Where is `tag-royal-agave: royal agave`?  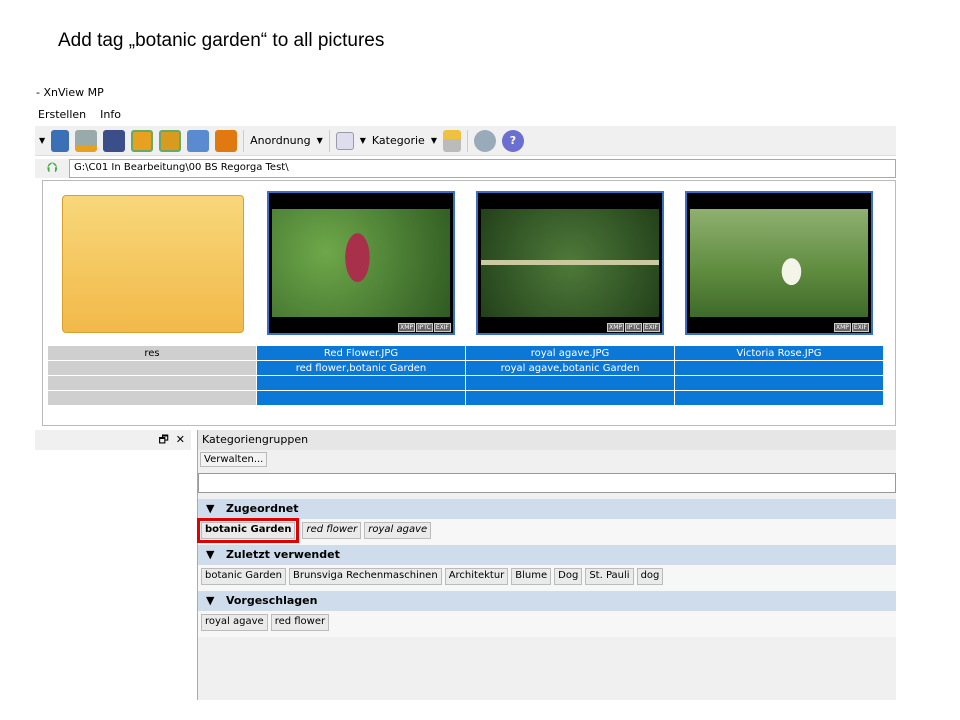 tag-royal-agave: royal agave is located at coordinates (398, 530).